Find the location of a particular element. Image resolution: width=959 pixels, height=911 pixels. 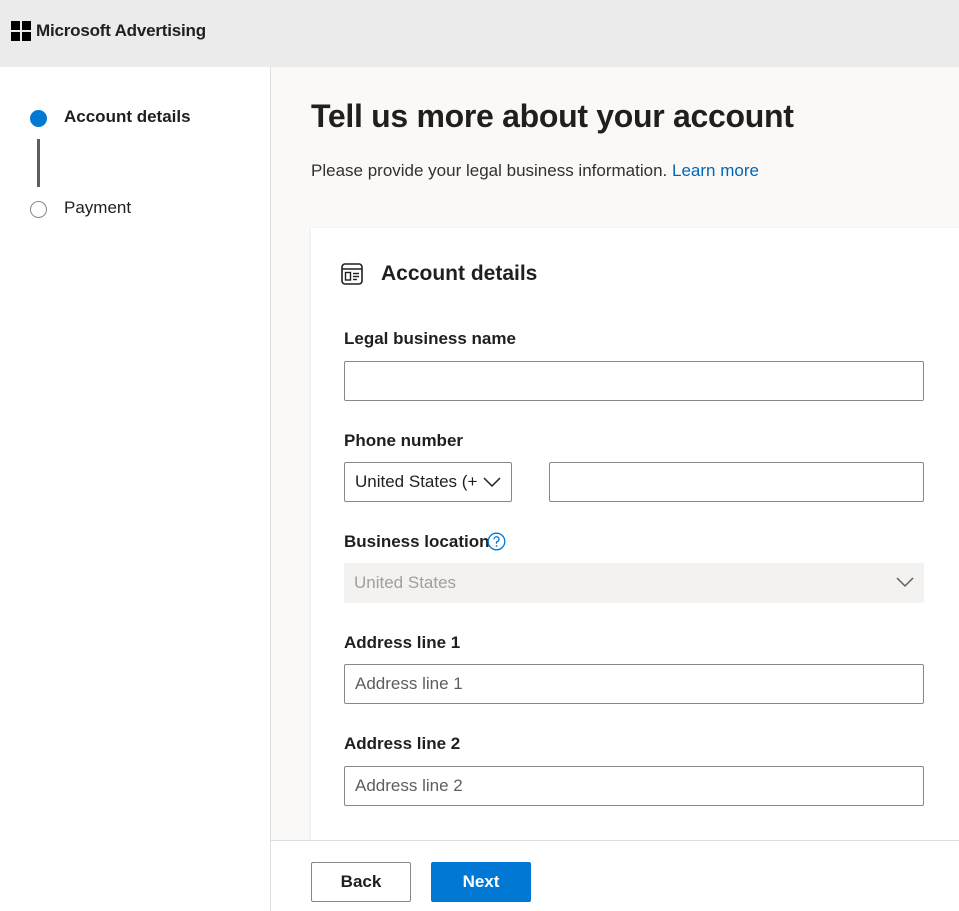

business-location-select: United States is located at coordinates (634, 583).